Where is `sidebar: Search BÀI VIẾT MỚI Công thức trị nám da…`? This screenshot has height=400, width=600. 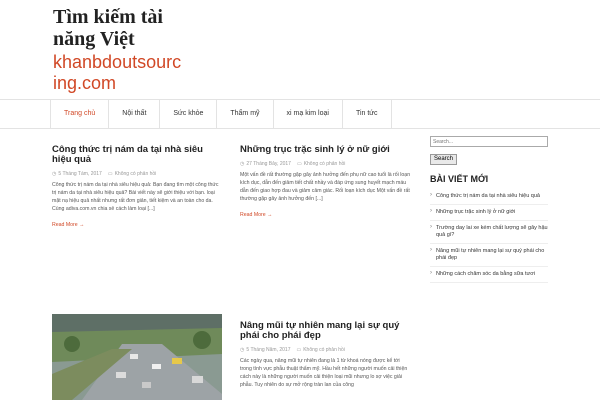
sidebar: Search BÀI VIẾT MỚI Công thức trị nám da… is located at coordinates (489, 209).